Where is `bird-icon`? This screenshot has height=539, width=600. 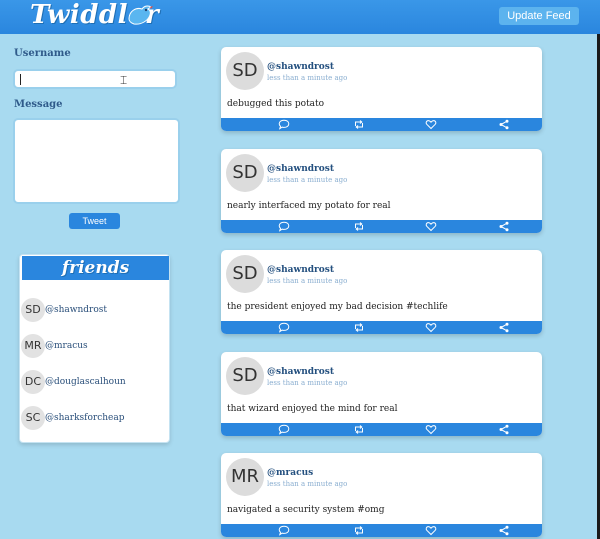 bird-icon is located at coordinates (140, 15).